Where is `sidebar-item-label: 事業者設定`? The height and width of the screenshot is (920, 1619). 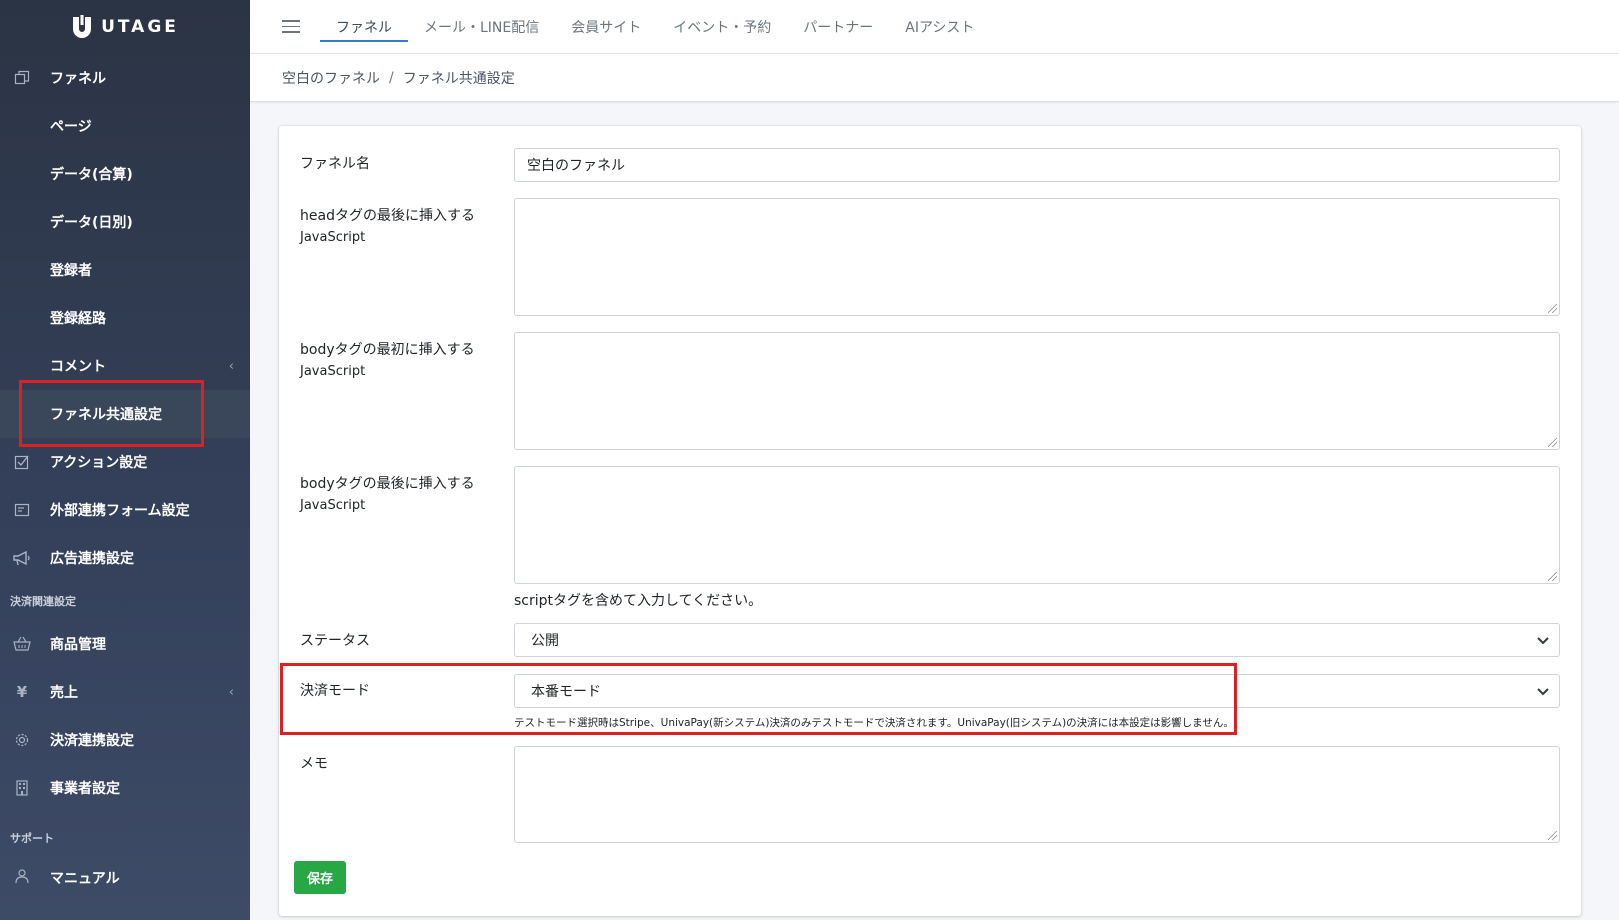
sidebar-item-label: 事業者設定 is located at coordinates (85, 789).